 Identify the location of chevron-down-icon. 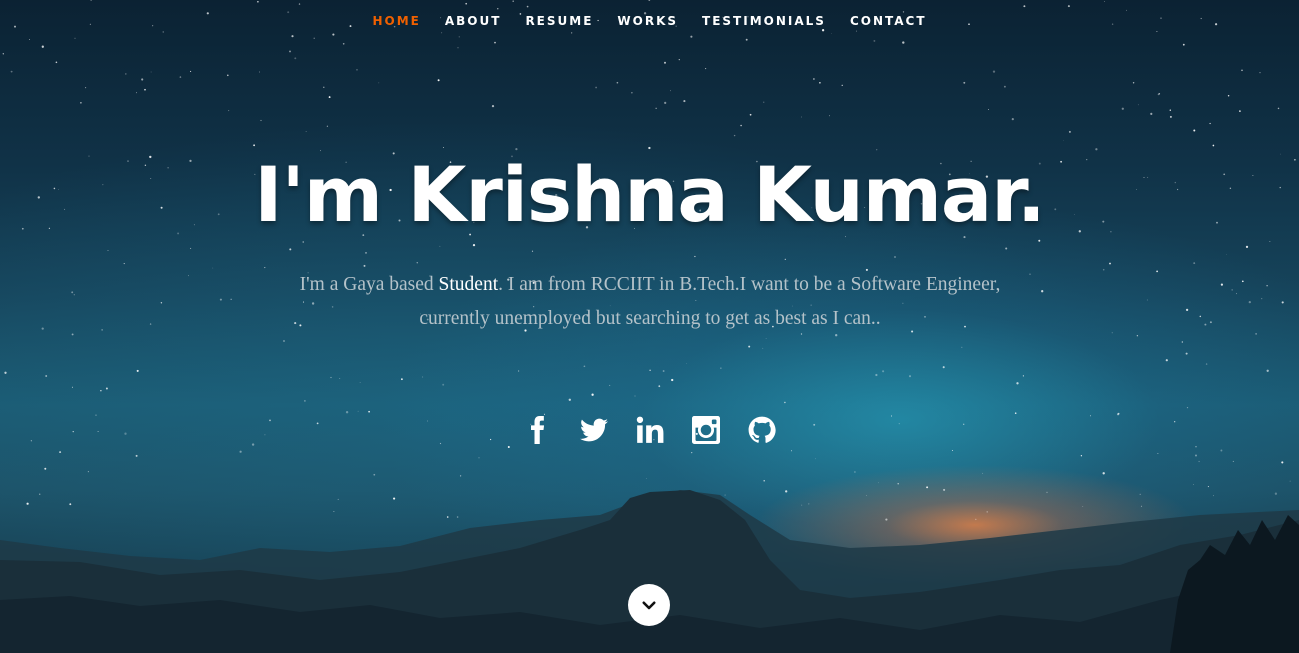
(649, 605).